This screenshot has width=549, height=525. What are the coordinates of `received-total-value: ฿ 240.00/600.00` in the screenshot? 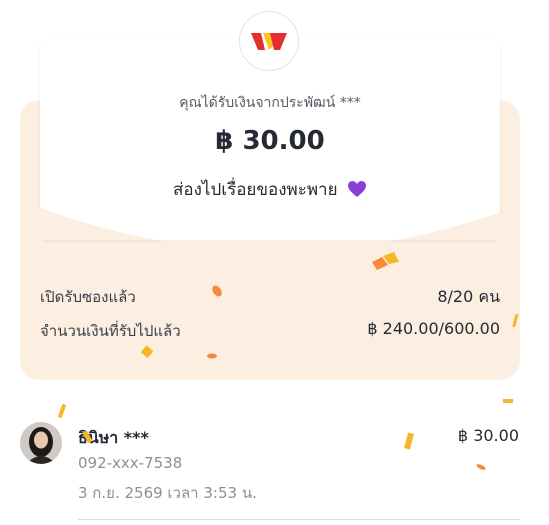 It's located at (433, 328).